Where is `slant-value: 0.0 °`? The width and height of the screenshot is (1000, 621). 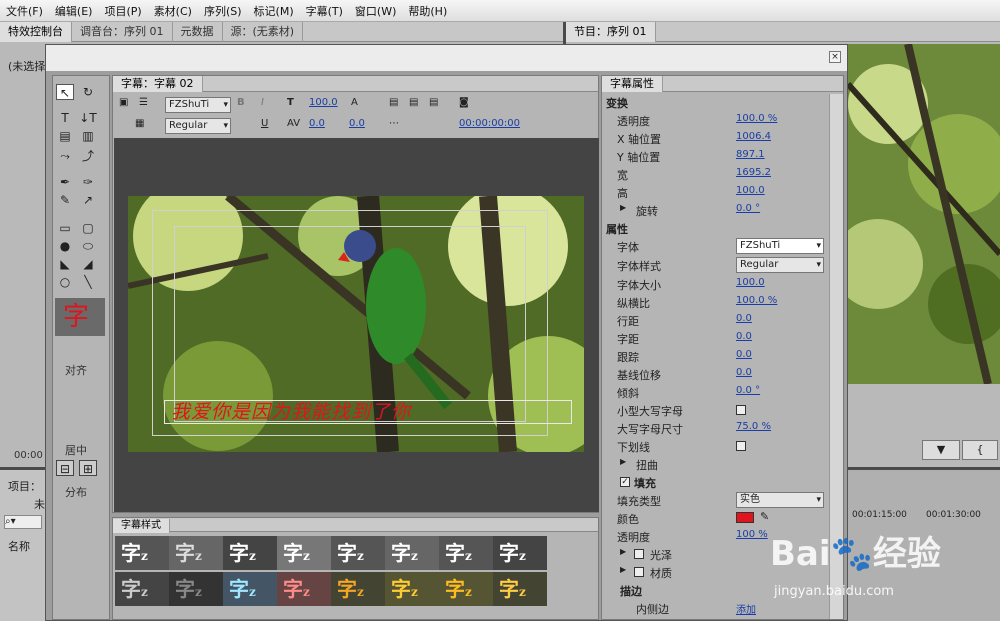
slant-value: 0.0 ° is located at coordinates (748, 390).